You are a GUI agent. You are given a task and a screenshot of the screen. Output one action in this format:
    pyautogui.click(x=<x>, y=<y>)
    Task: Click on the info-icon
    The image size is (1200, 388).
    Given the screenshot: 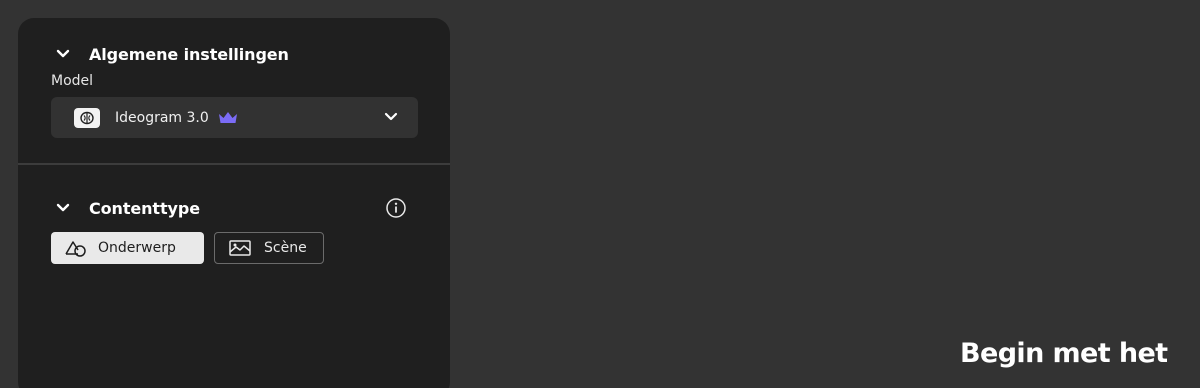 What is the action you would take?
    pyautogui.click(x=396, y=208)
    